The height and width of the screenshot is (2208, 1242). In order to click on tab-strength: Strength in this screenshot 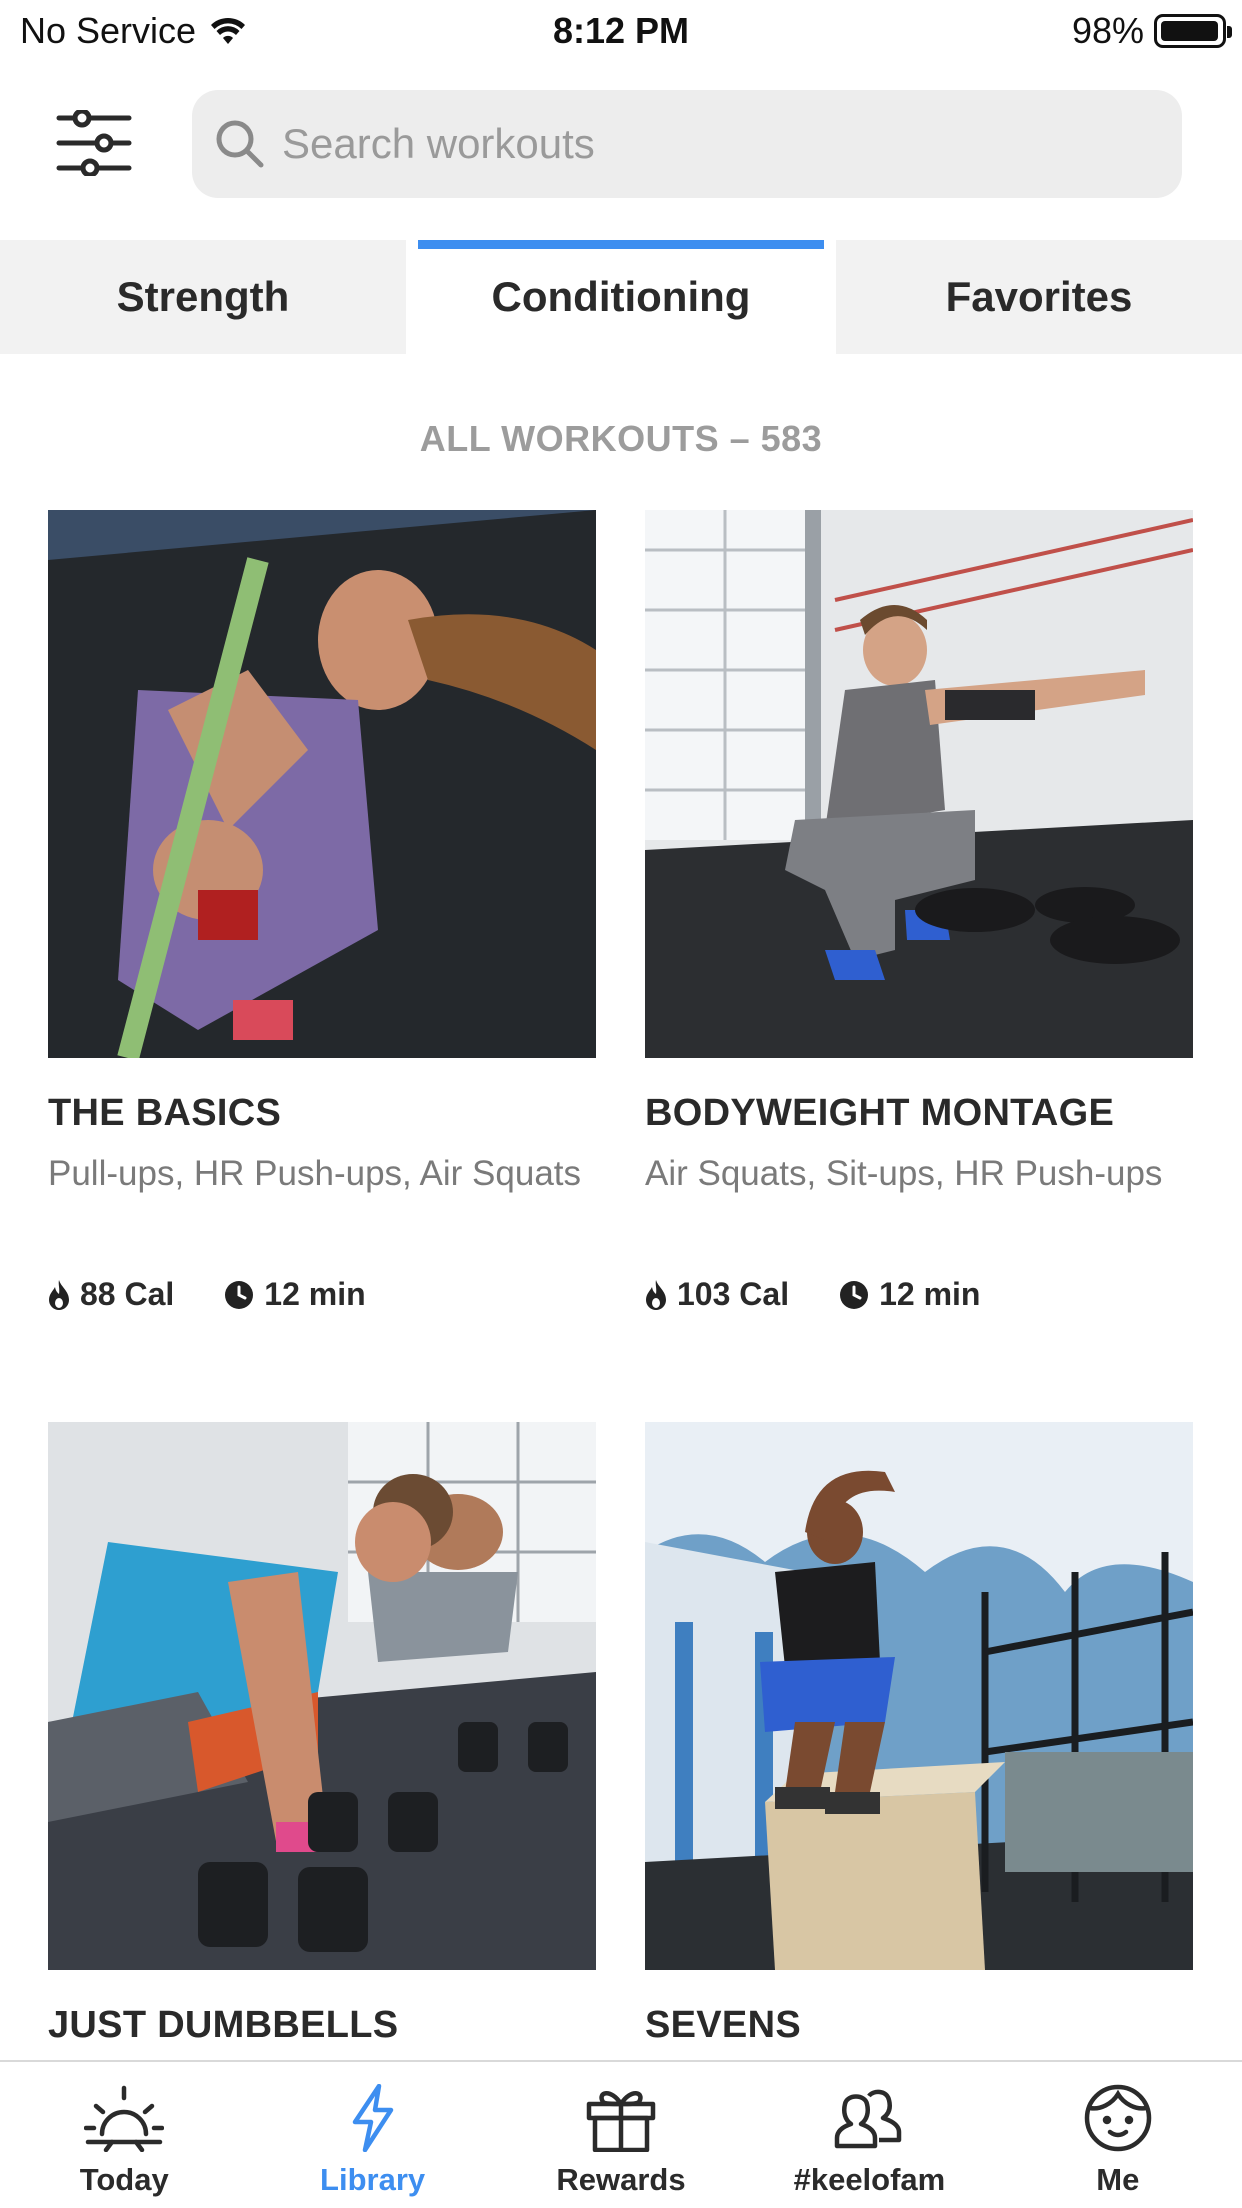, I will do `click(203, 297)`.